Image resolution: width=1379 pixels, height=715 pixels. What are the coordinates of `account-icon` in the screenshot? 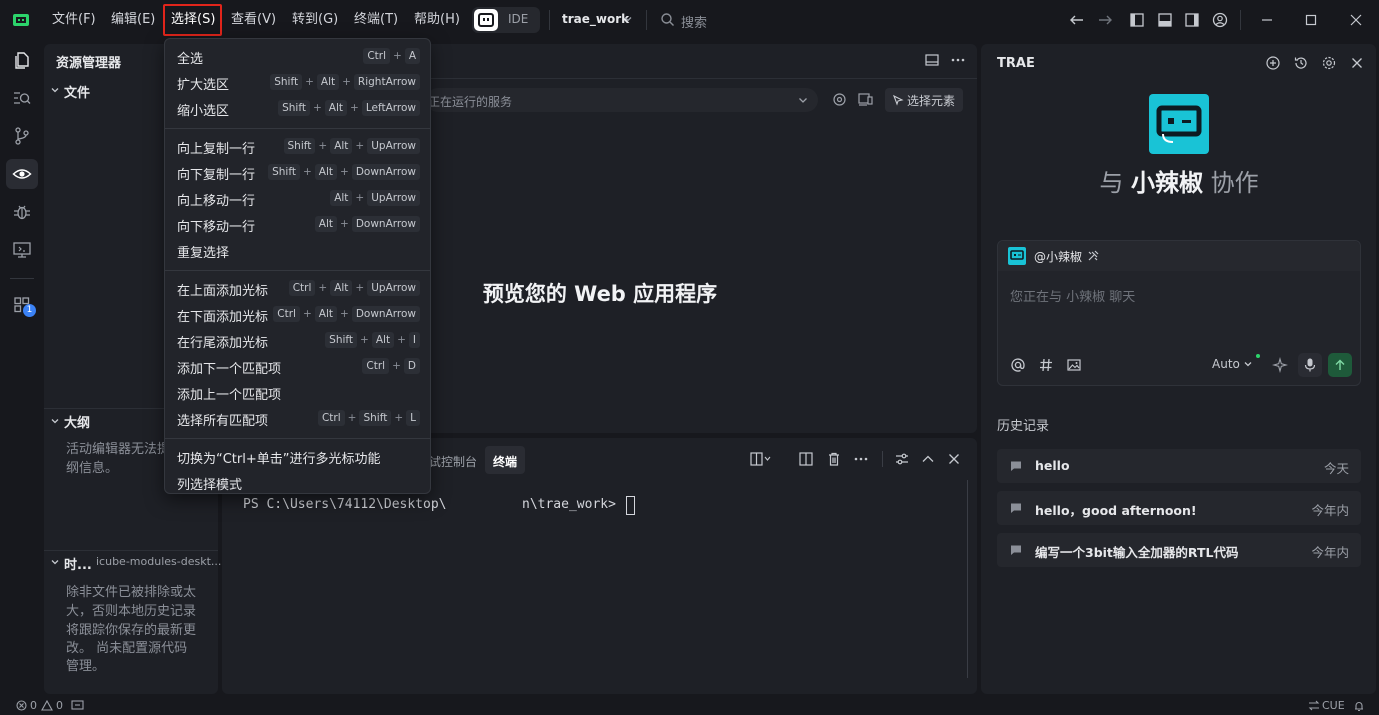 It's located at (1220, 20).